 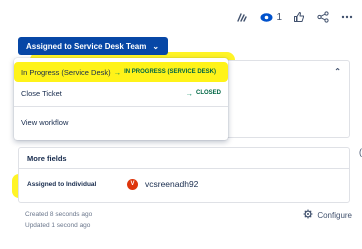 I want to click on feedback-icon, so click(x=242, y=17).